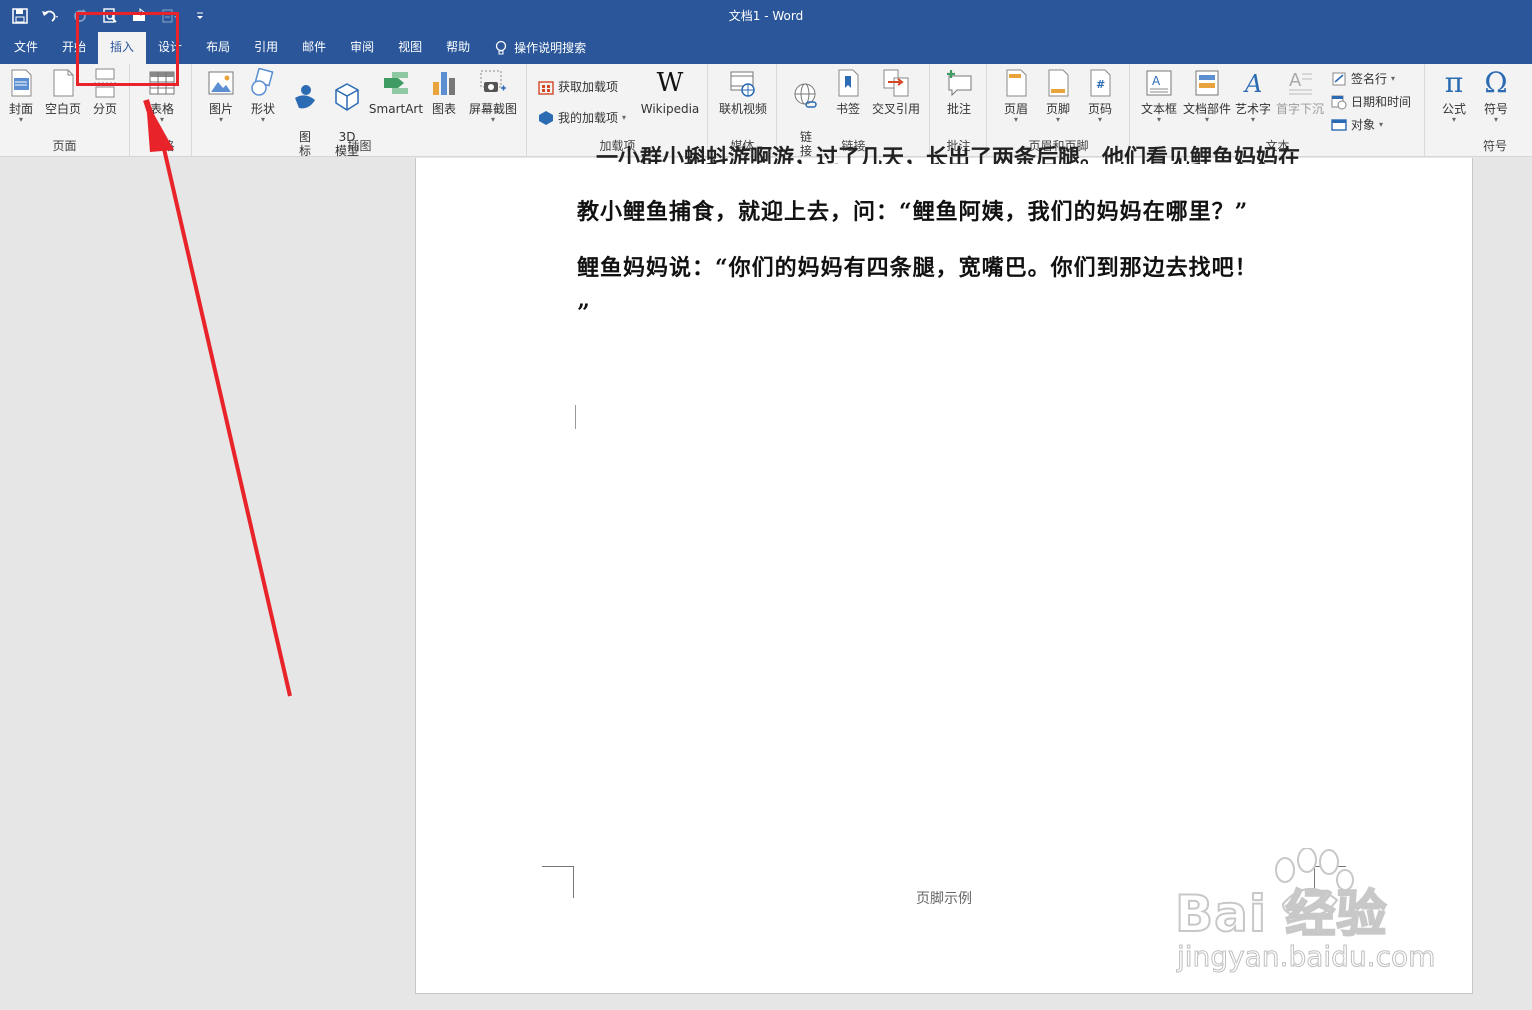 The image size is (1532, 1010). What do you see at coordinates (64, 146) in the screenshot?
I see `group-label-pages: 页面` at bounding box center [64, 146].